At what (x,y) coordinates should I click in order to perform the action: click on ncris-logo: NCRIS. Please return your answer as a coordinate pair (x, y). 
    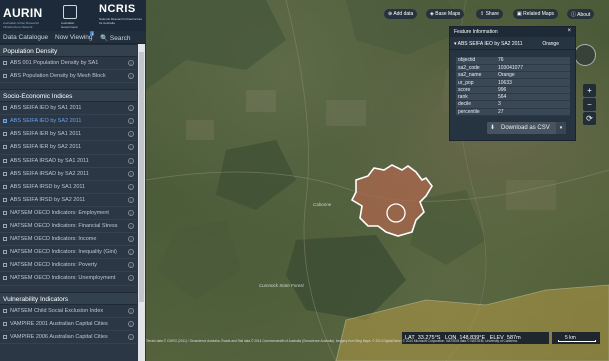
    Looking at the image, I should click on (117, 9).